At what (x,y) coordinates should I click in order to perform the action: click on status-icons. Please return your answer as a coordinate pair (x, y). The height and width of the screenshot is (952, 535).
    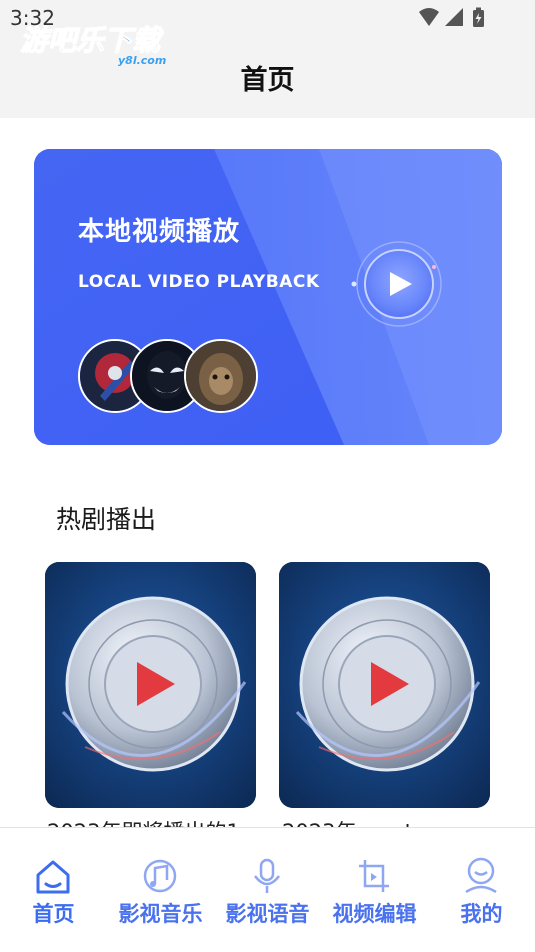
    Looking at the image, I should click on (451, 17).